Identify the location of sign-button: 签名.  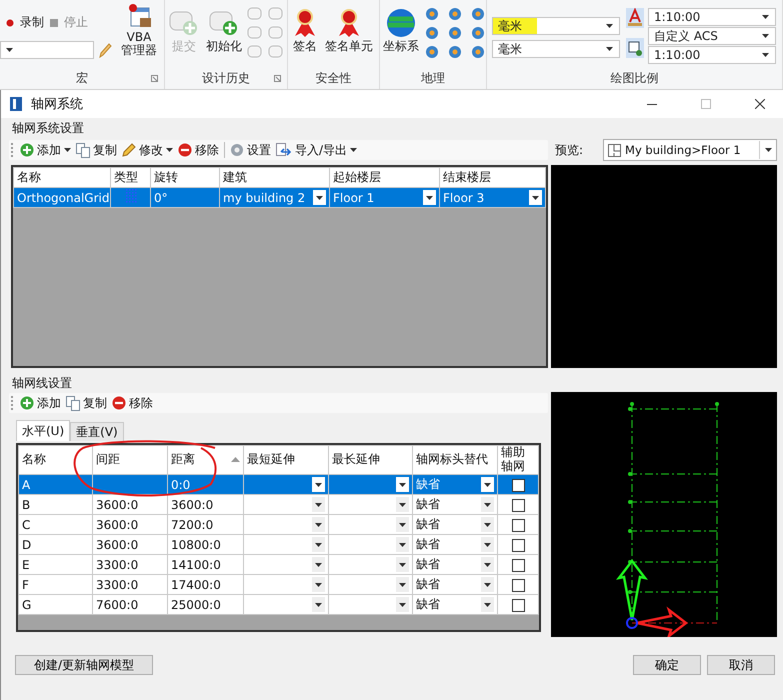
(305, 31).